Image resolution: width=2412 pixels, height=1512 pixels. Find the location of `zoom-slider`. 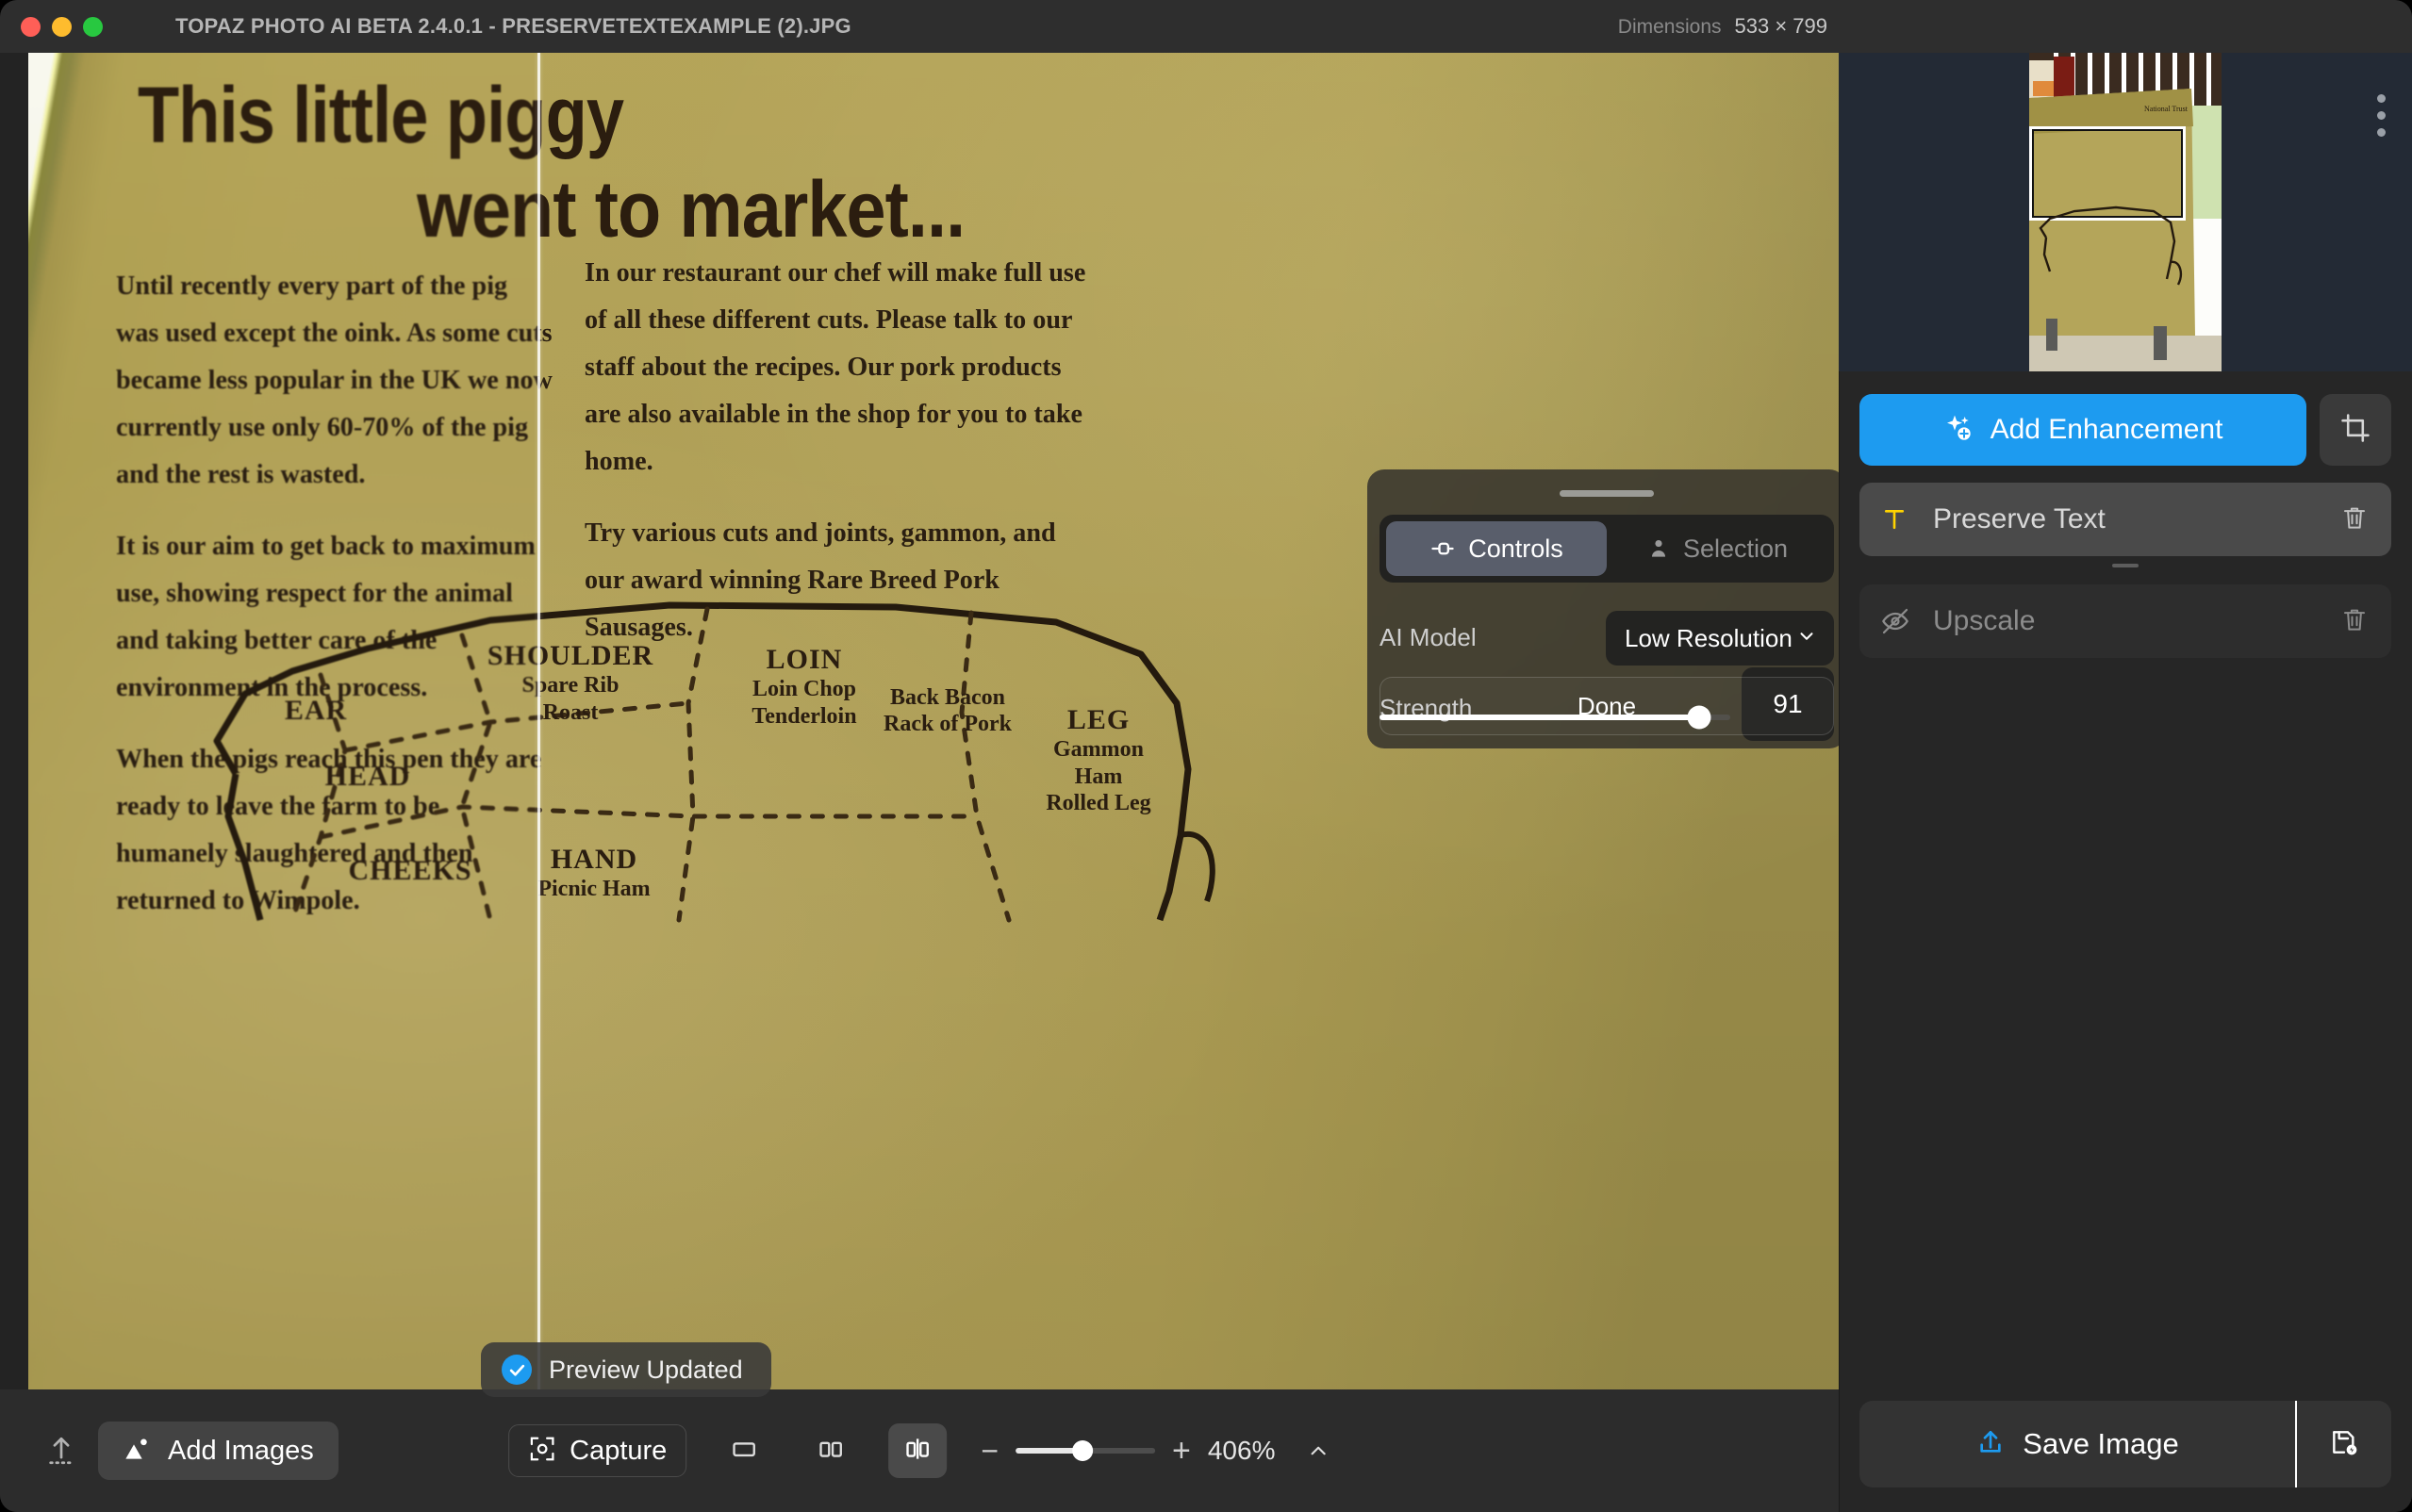

zoom-slider is located at coordinates (1085, 1451).